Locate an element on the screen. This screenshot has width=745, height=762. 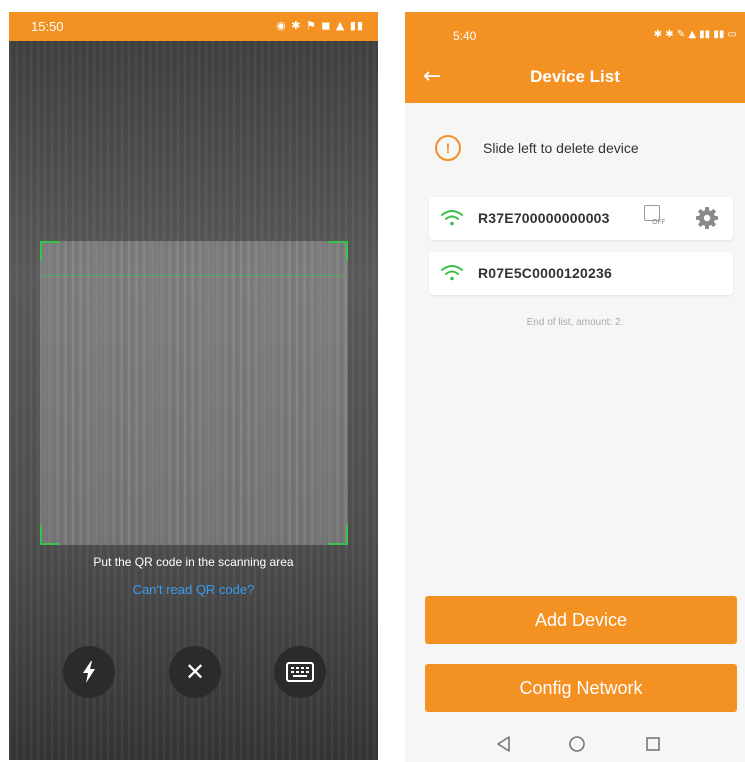
status-icons: ✱ ✱ ✎ ▲ ▮▮ ▮▮ ▭ is located at coordinates (695, 34).